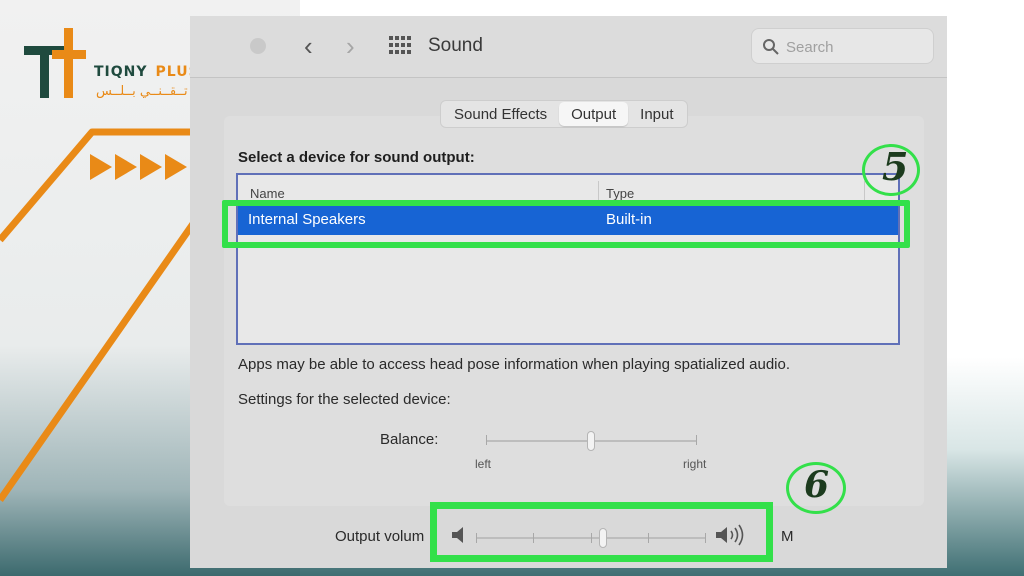 The height and width of the screenshot is (576, 1024). What do you see at coordinates (350, 46) in the screenshot?
I see `forward-icon: ›` at bounding box center [350, 46].